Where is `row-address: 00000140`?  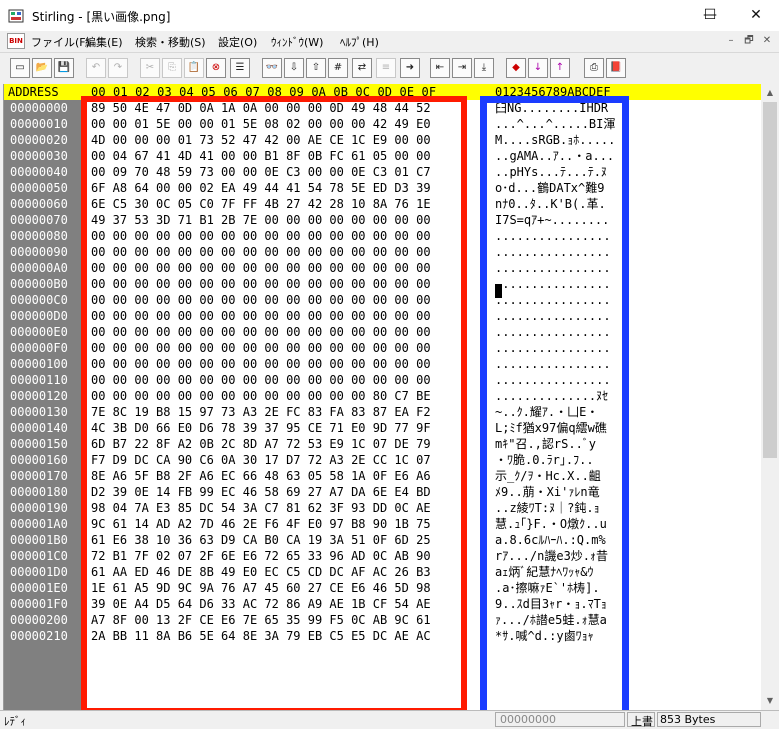
row-address: 00000140 is located at coordinates (39, 428).